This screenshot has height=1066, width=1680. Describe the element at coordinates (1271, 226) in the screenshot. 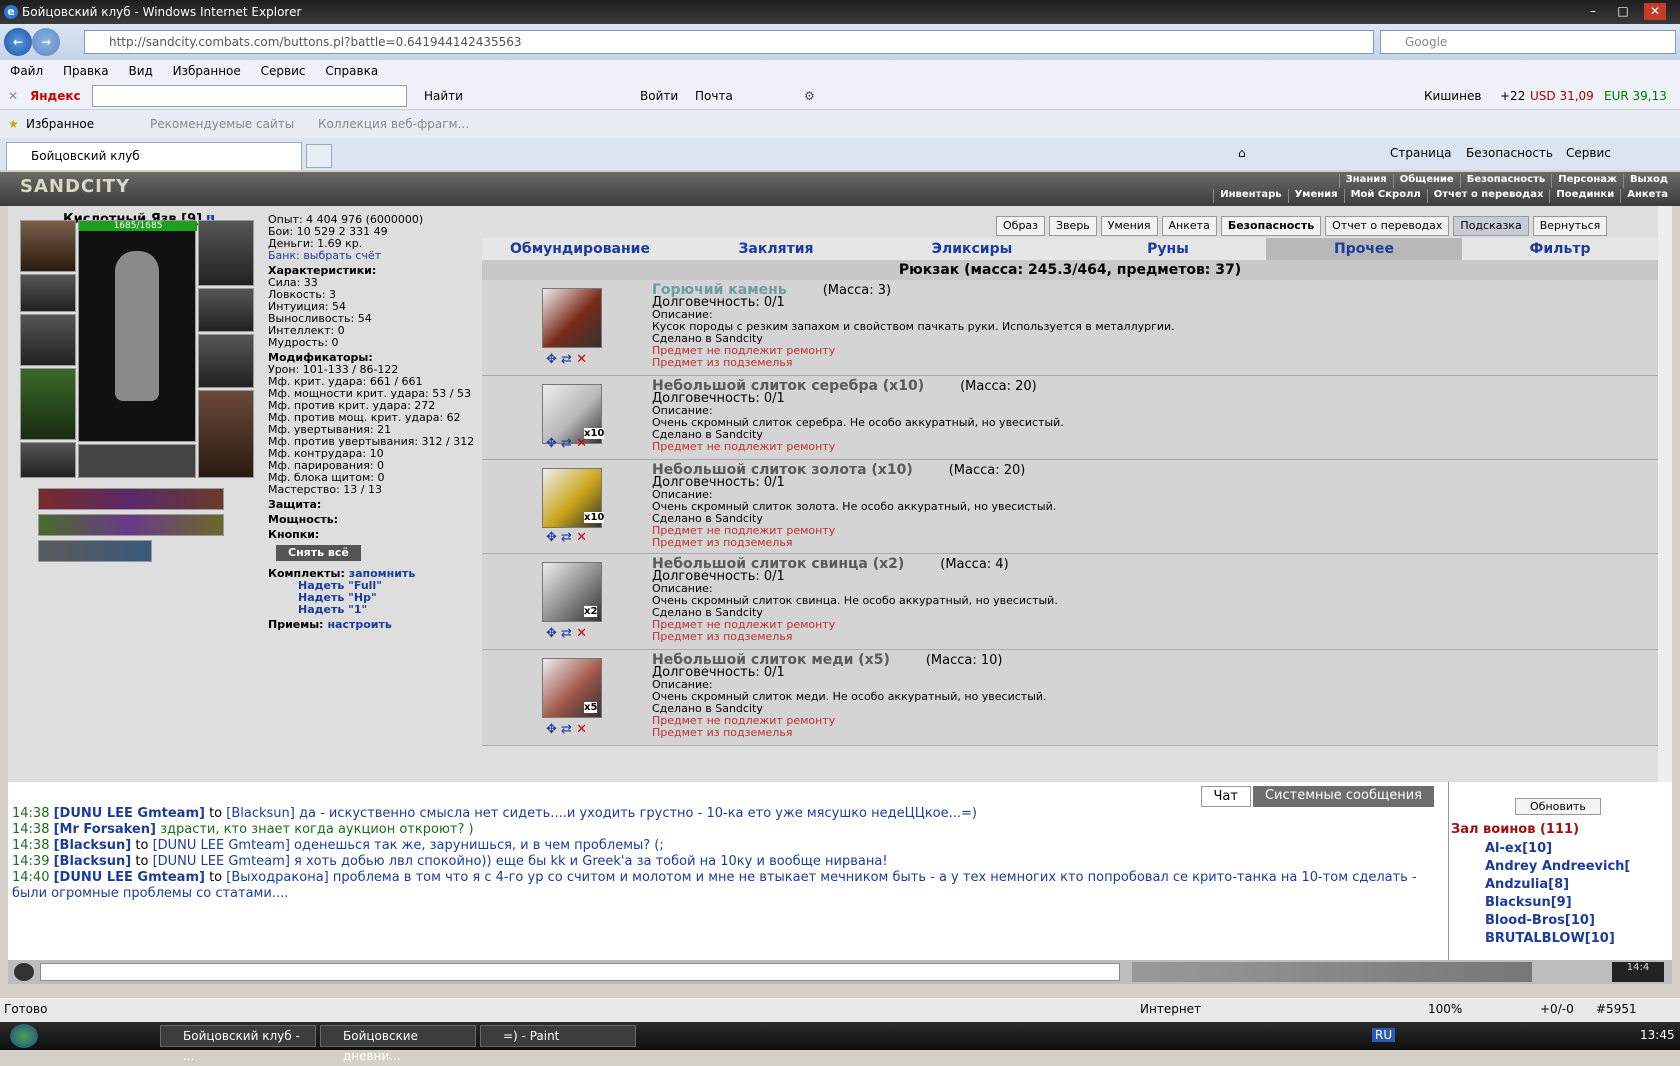

I see `game-button: Безопасность` at that location.